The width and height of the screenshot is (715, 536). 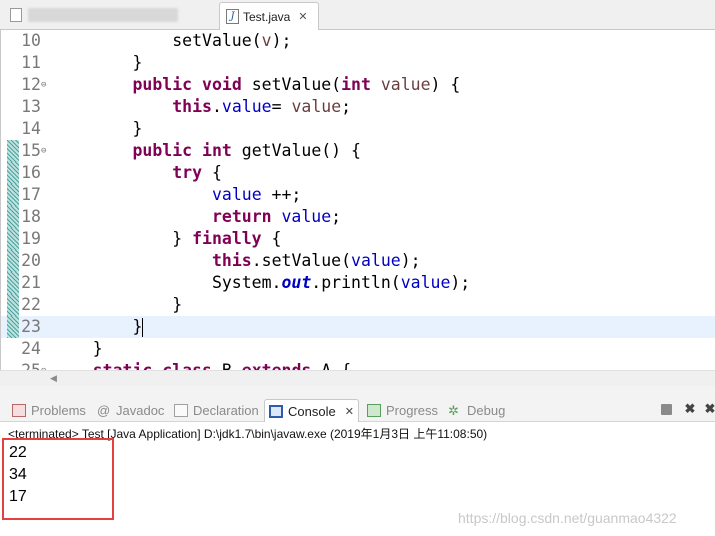 What do you see at coordinates (227, 238) in the screenshot?
I see `code-token: finally` at bounding box center [227, 238].